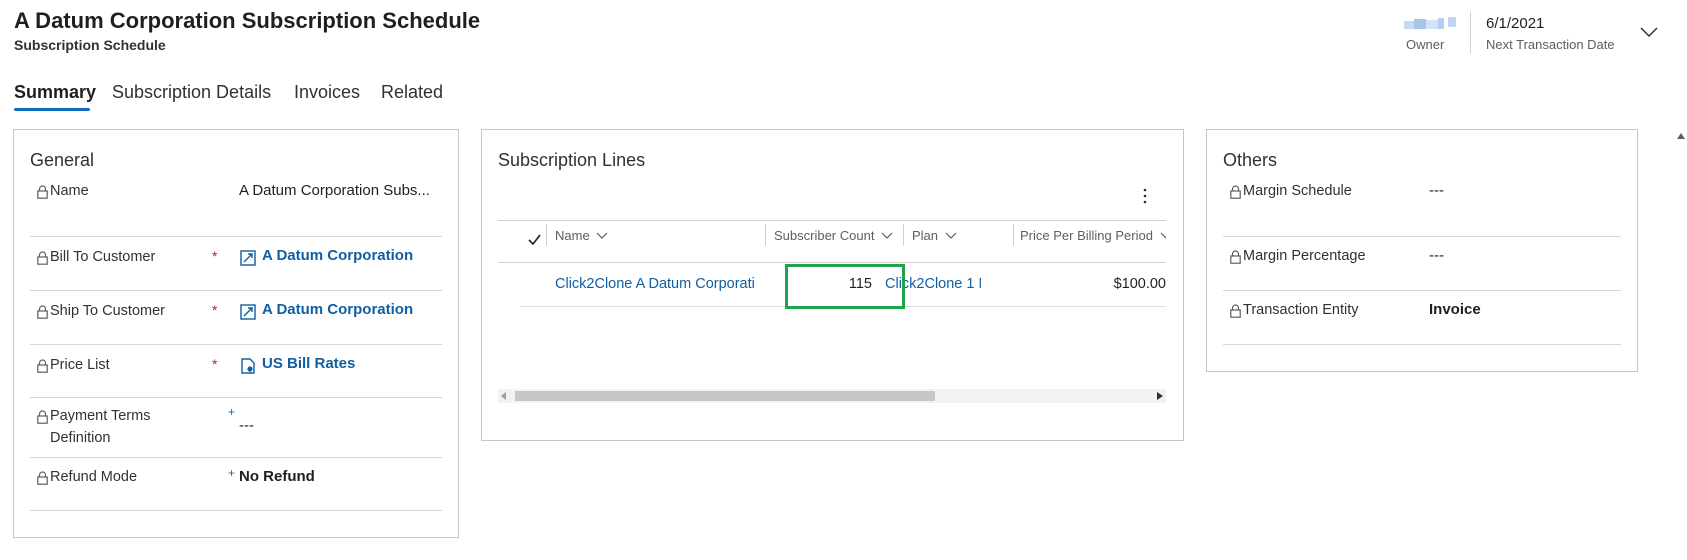 This screenshot has height=560, width=1687. I want to click on highlight-box, so click(845, 286).